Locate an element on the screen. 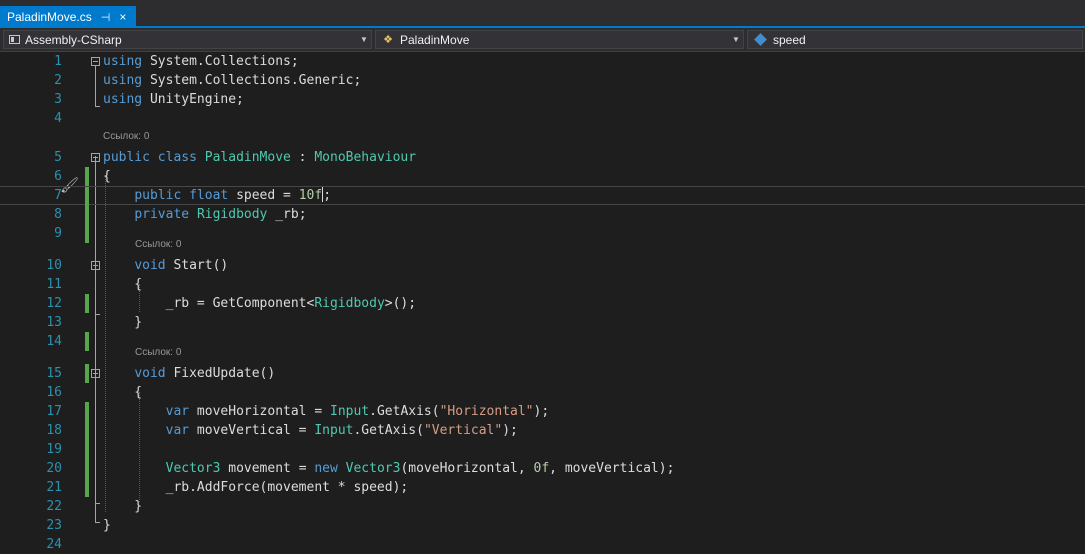  code-line: 13 } is located at coordinates (542, 322).